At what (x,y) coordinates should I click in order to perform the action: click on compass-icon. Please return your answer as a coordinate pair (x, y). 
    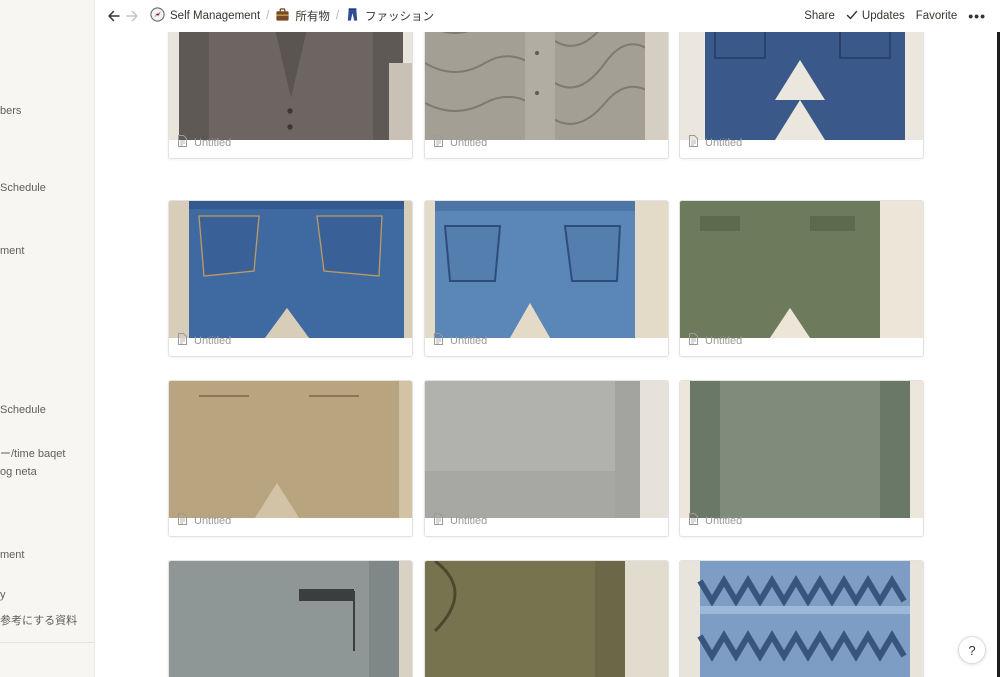
    Looking at the image, I should click on (157, 16).